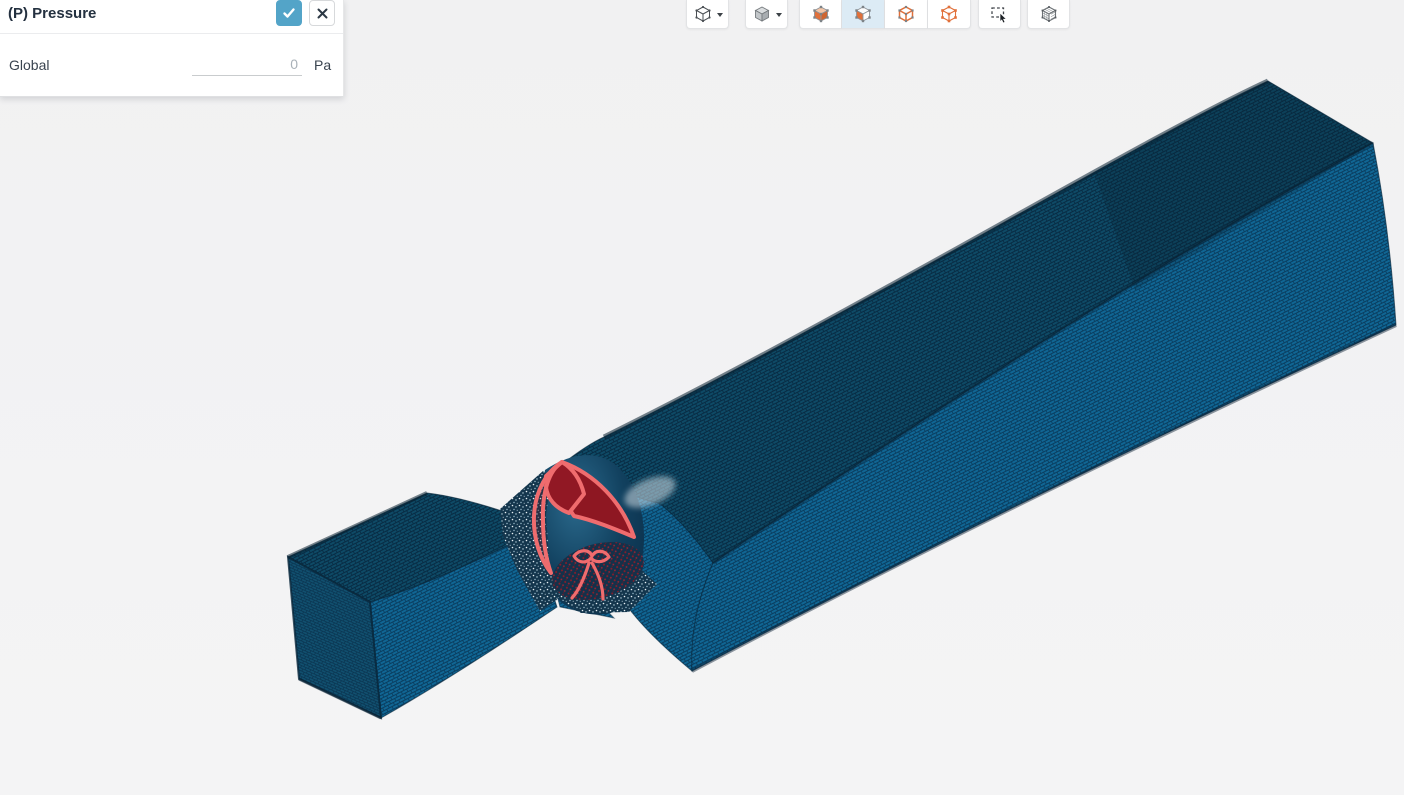  I want to click on panel-body: Global Pa, so click(171, 65).